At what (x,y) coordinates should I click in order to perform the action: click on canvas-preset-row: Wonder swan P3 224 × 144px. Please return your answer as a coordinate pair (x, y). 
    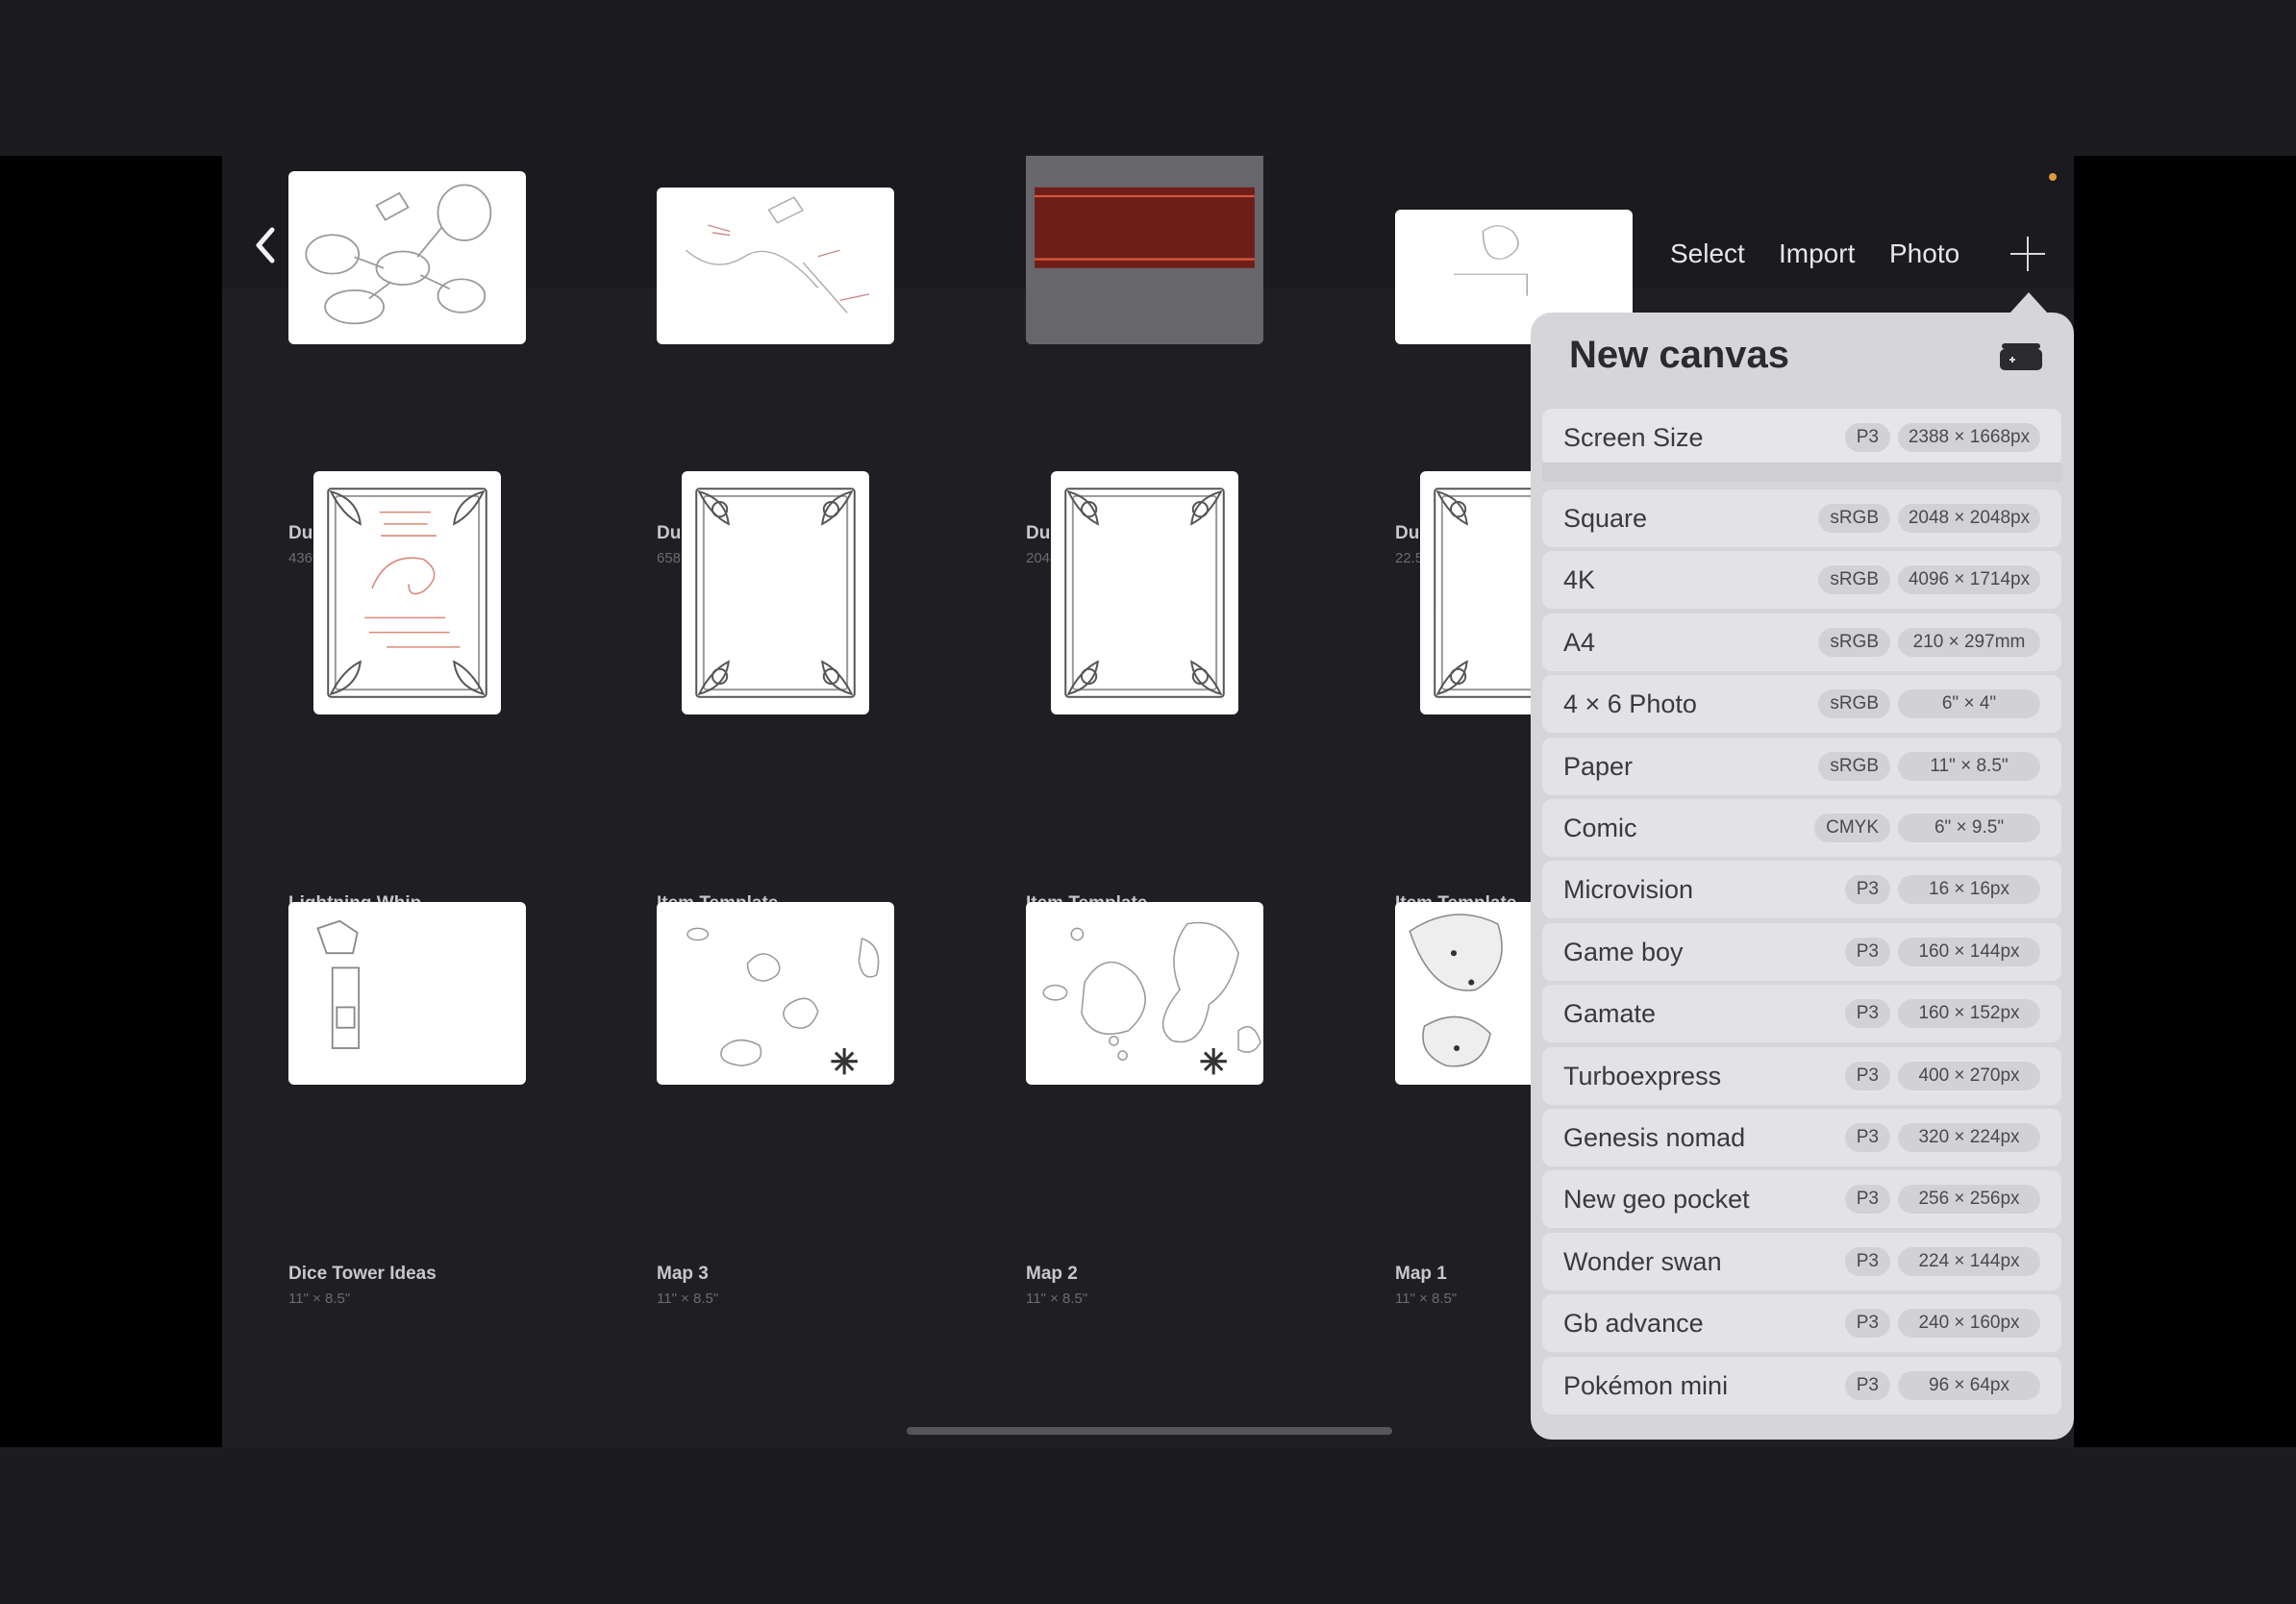
    Looking at the image, I should click on (1801, 1261).